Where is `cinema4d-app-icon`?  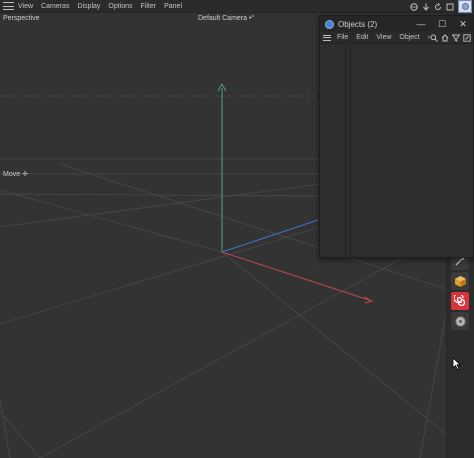 cinema4d-app-icon is located at coordinates (329, 24).